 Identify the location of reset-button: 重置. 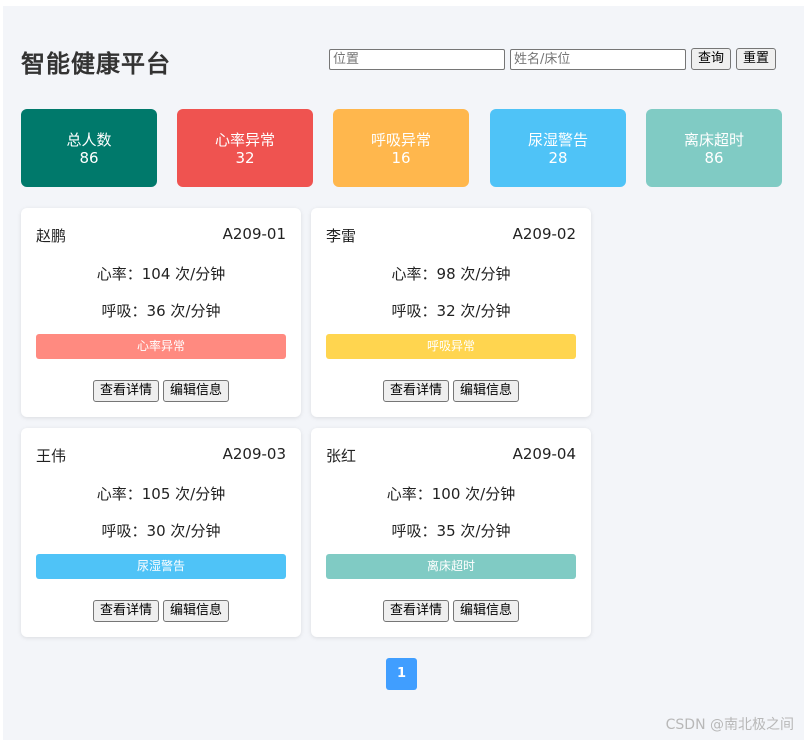
(756, 59).